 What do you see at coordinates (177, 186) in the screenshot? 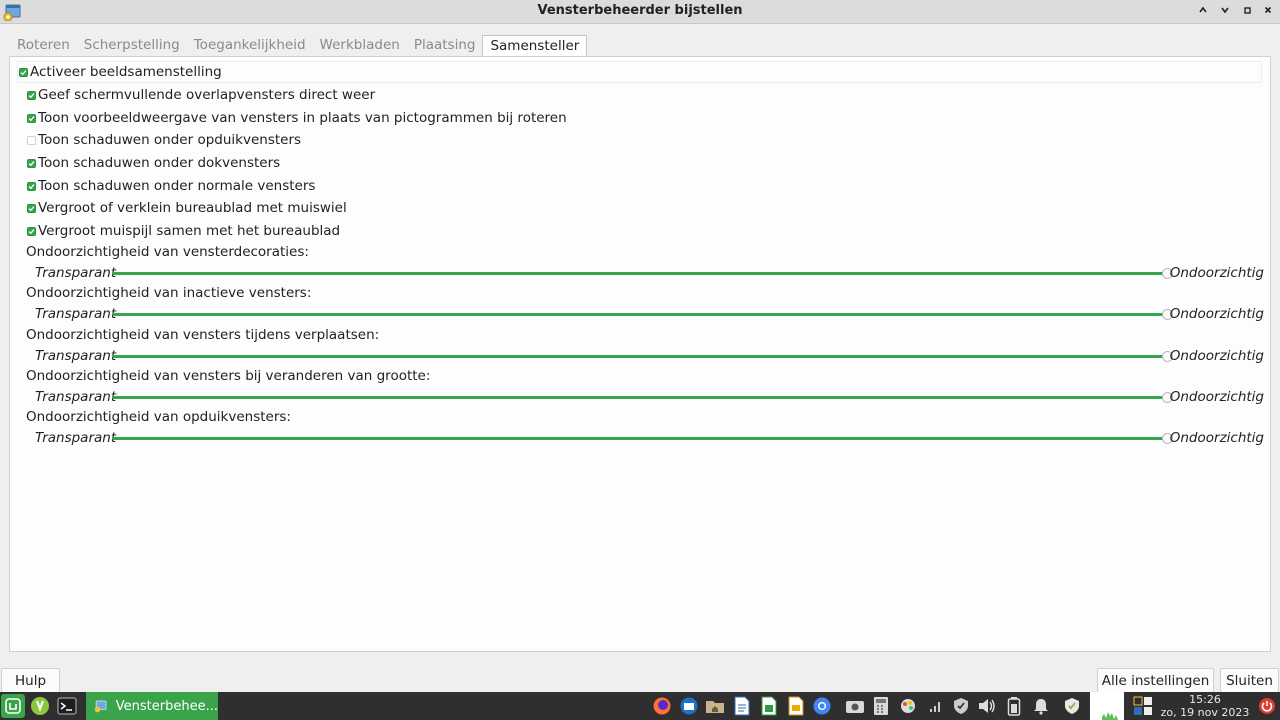
I see `option-label: Toon schaduwen onder normale vensters` at bounding box center [177, 186].